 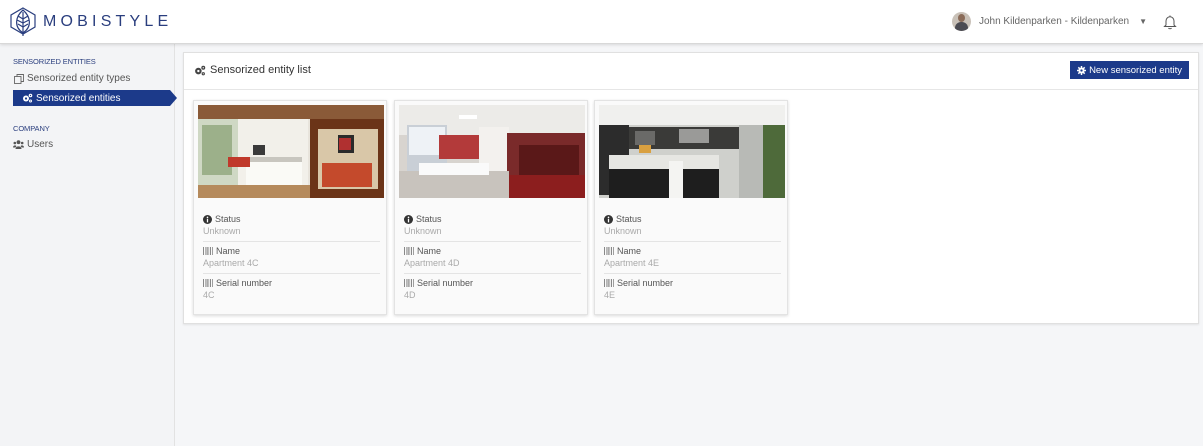 What do you see at coordinates (31, 128) in the screenshot?
I see `sidebar-section-title: COMPANY` at bounding box center [31, 128].